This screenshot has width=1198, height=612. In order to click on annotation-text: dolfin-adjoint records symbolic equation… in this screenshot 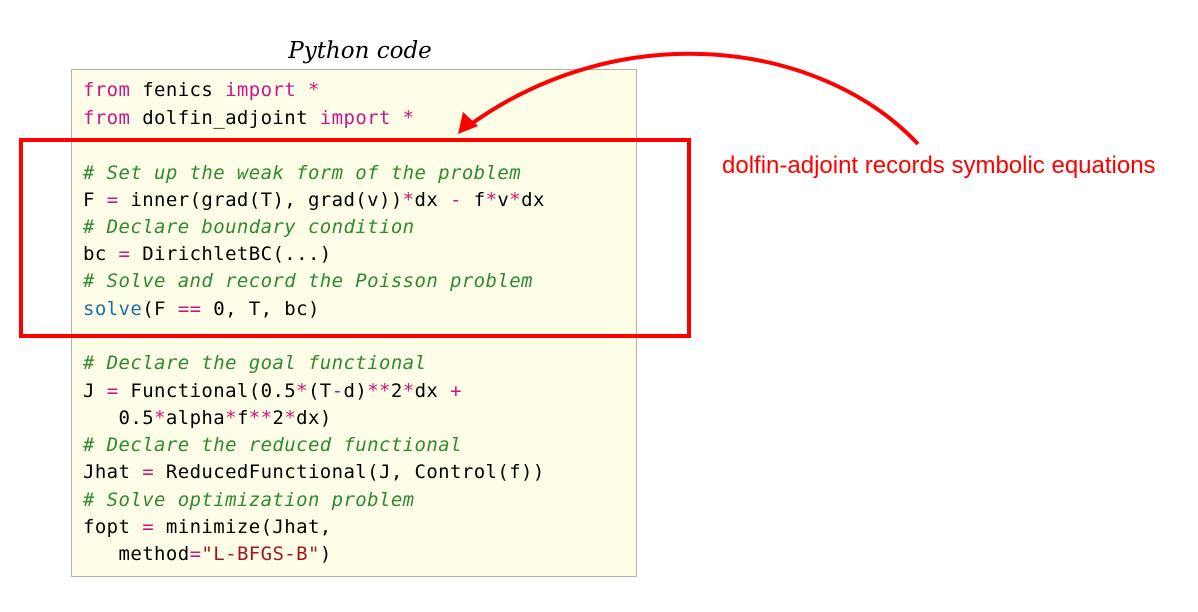, I will do `click(939, 165)`.